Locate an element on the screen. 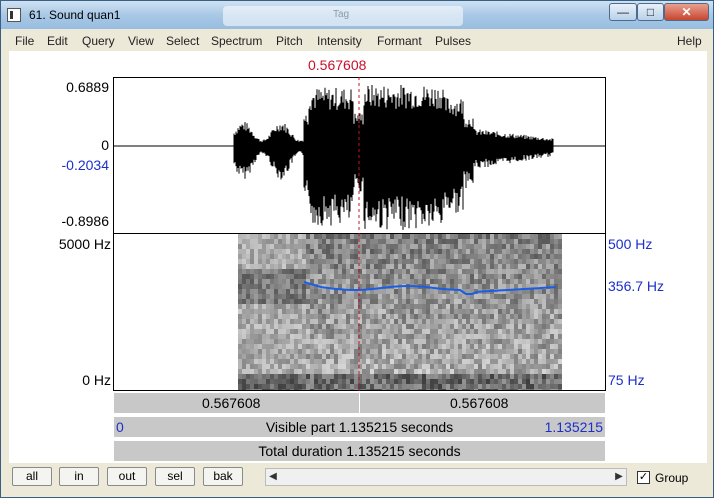 The width and height of the screenshot is (714, 498). menu-pulses: Pulses is located at coordinates (453, 41).